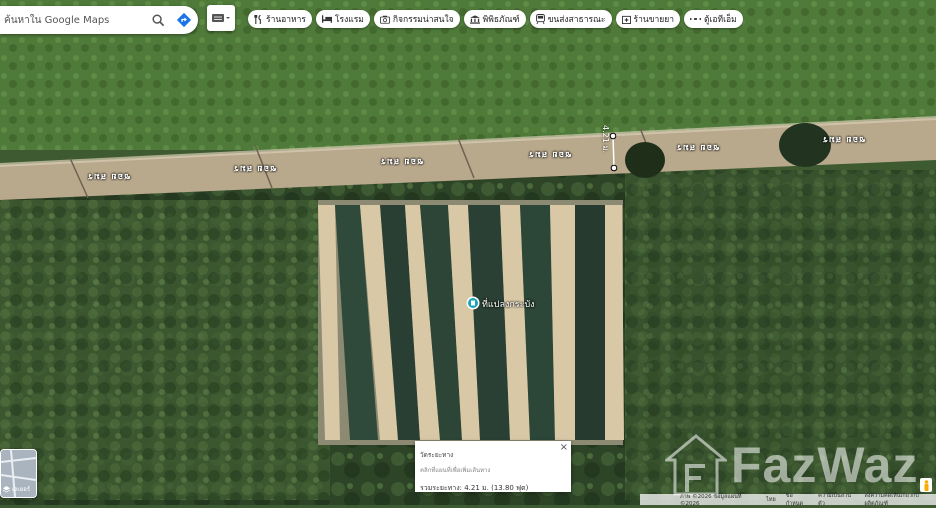 The width and height of the screenshot is (936, 508). Describe the element at coordinates (508, 304) in the screenshot. I see `place-pin-label: ที่แปลงกระบัง` at that location.